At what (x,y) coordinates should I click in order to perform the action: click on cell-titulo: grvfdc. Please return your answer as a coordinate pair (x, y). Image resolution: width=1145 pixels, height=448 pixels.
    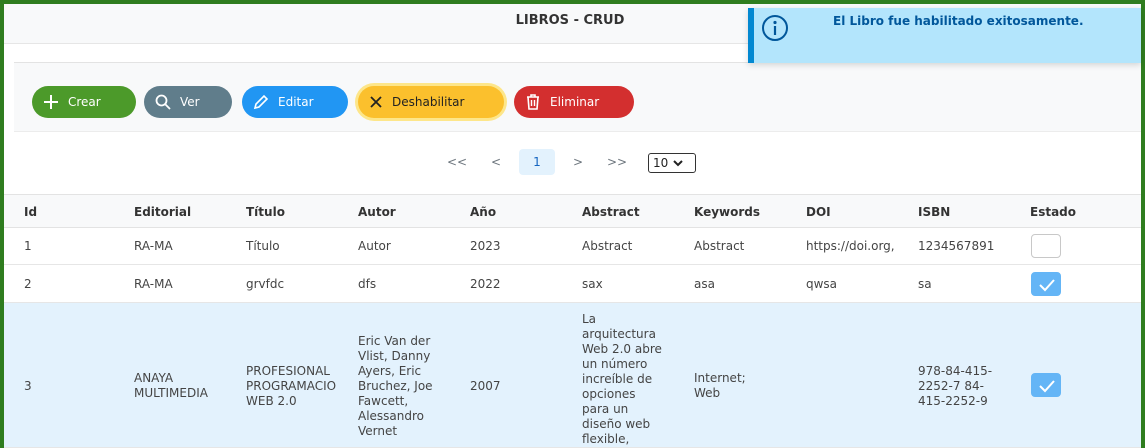
    Looking at the image, I should click on (265, 284).